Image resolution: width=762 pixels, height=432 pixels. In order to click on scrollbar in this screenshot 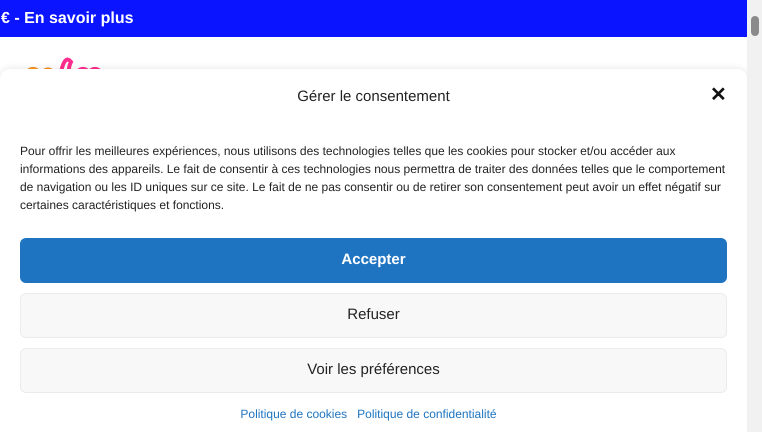, I will do `click(754, 216)`.